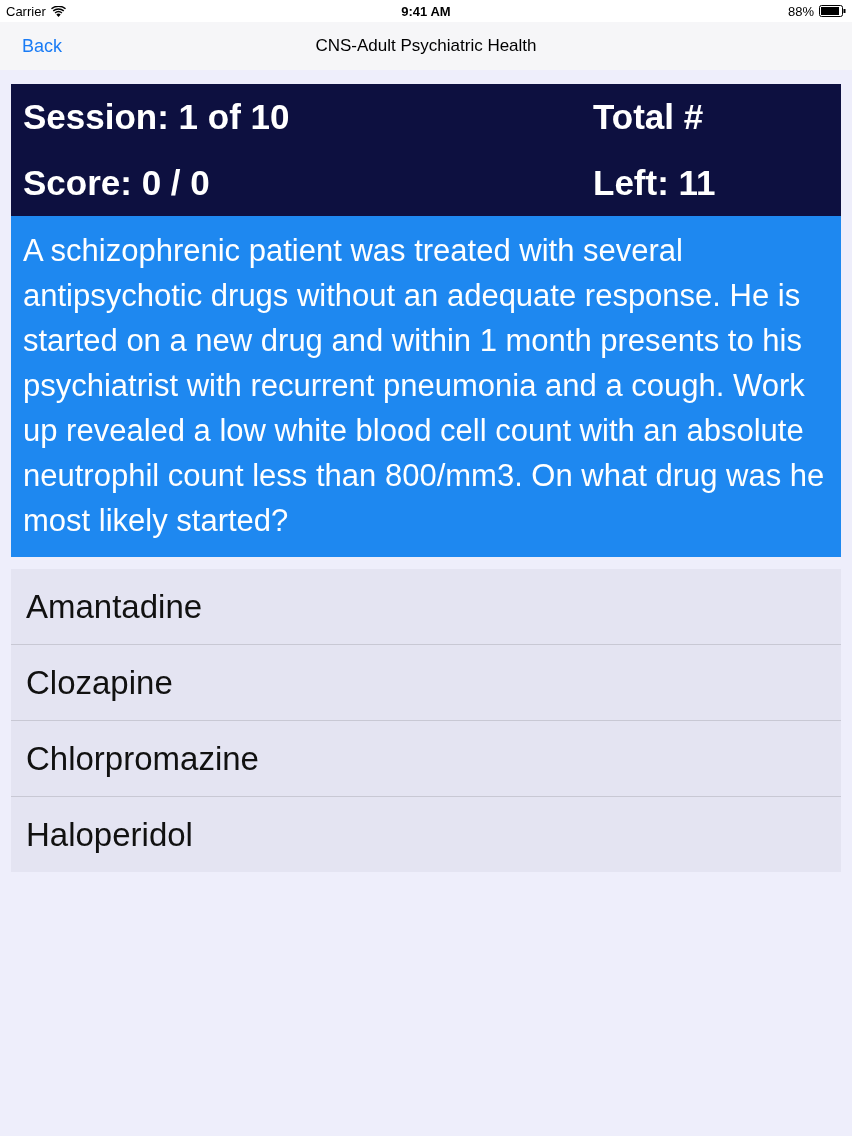  What do you see at coordinates (58, 11) in the screenshot?
I see `wifi-icon` at bounding box center [58, 11].